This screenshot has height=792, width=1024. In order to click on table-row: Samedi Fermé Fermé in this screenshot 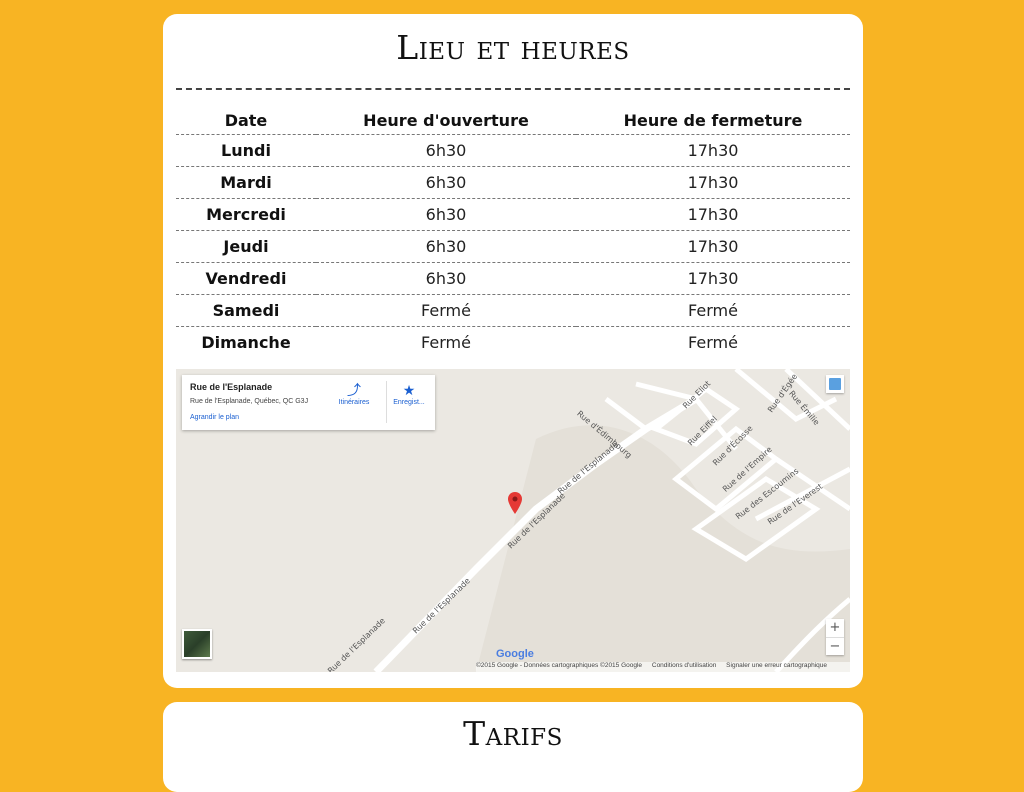, I will do `click(513, 310)`.